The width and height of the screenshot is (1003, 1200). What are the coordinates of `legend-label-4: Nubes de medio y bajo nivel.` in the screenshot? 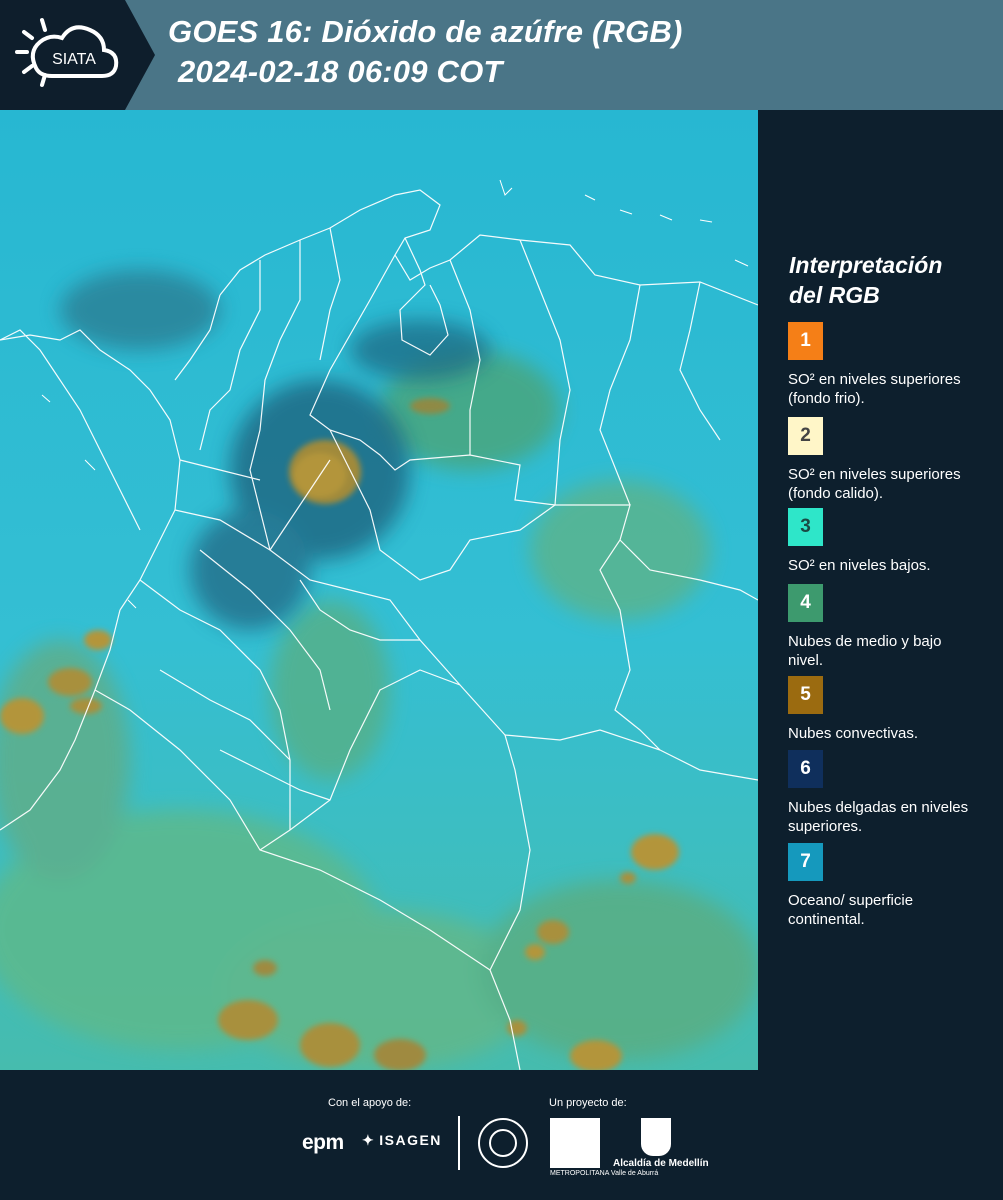 It's located at (865, 651).